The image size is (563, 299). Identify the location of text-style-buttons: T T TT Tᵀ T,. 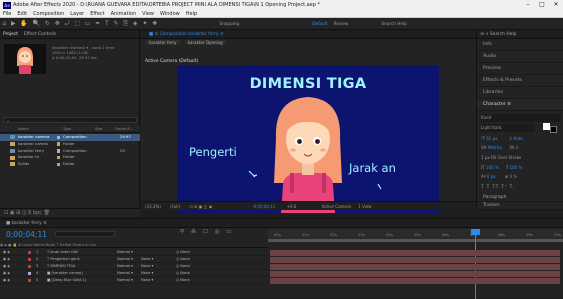
(521, 187).